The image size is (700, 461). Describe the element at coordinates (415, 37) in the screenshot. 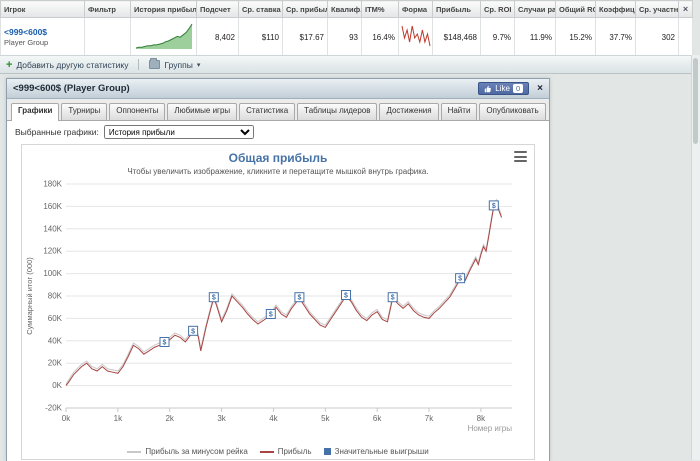

I see `form-cell` at that location.